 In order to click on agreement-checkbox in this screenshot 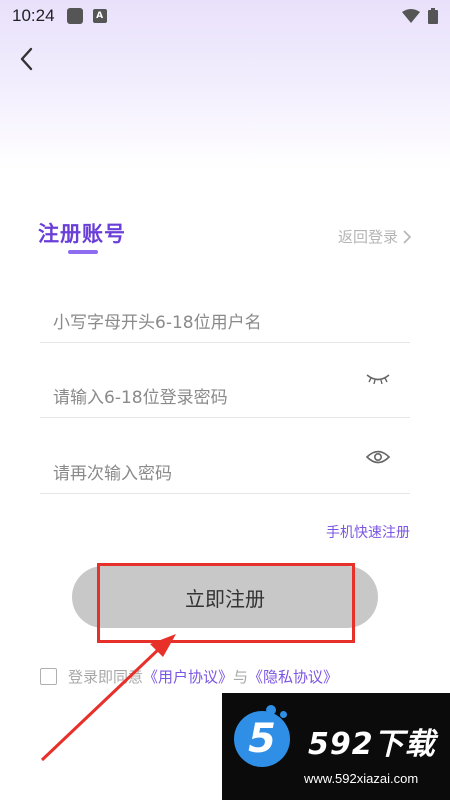, I will do `click(48, 676)`.